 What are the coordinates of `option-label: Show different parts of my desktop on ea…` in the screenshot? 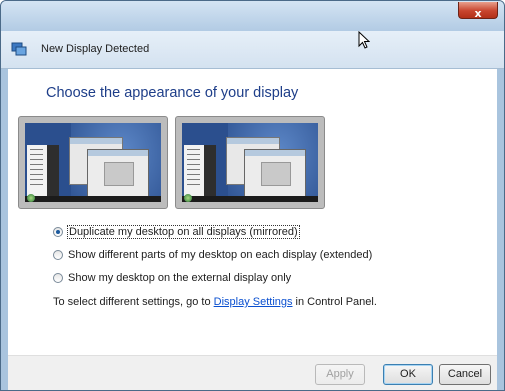 It's located at (220, 255).